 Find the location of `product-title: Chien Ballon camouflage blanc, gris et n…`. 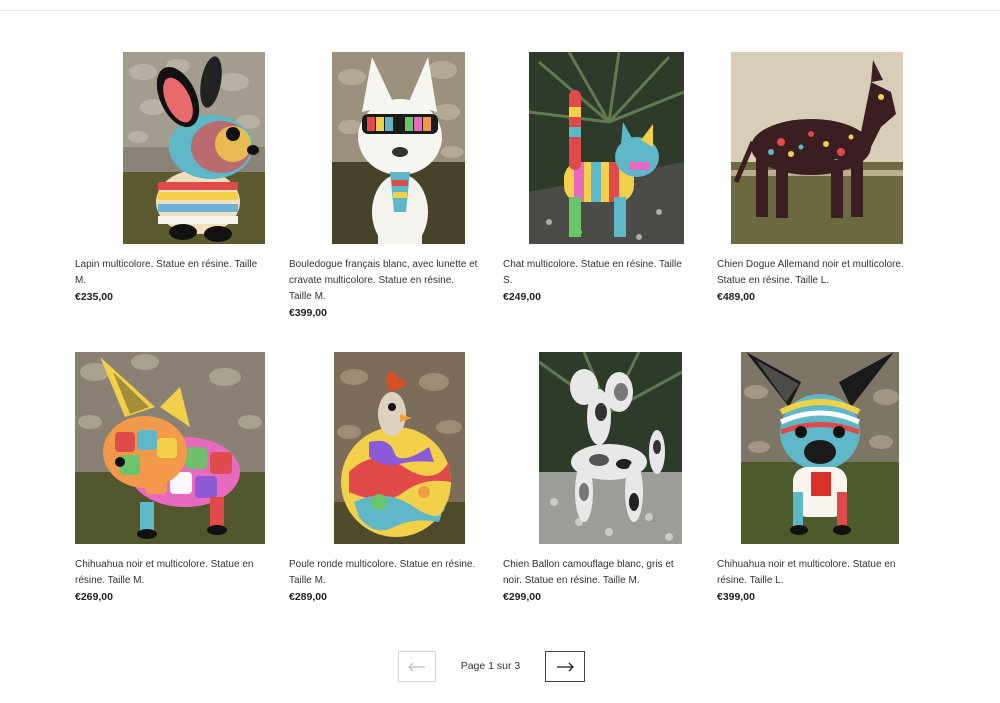

product-title: Chien Ballon camouflage blanc, gris et n… is located at coordinates (598, 573).